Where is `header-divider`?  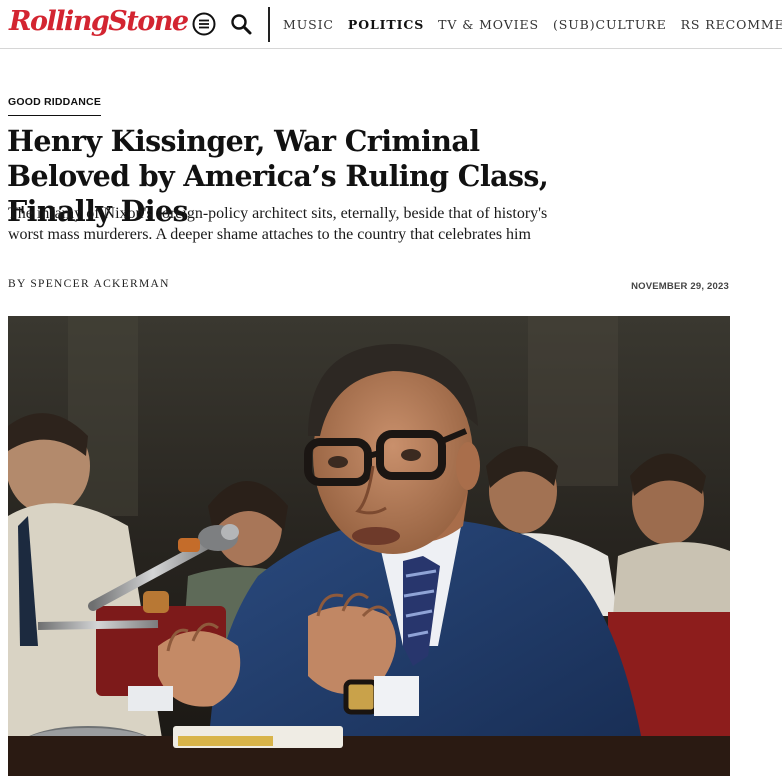
header-divider is located at coordinates (269, 24).